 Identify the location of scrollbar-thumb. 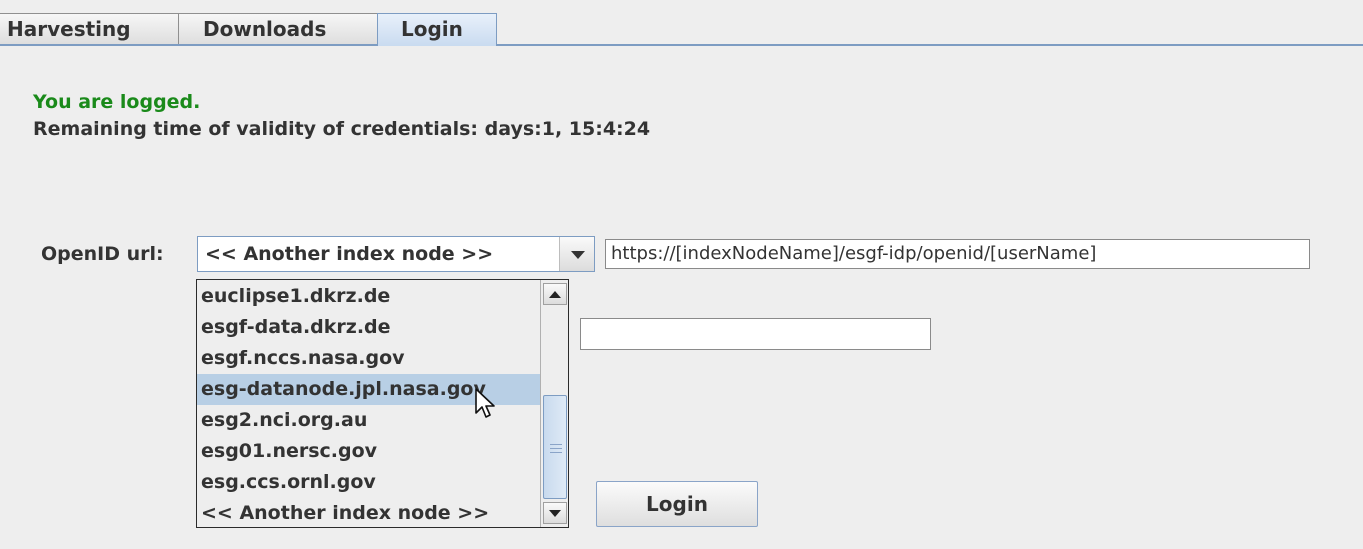
(555, 447).